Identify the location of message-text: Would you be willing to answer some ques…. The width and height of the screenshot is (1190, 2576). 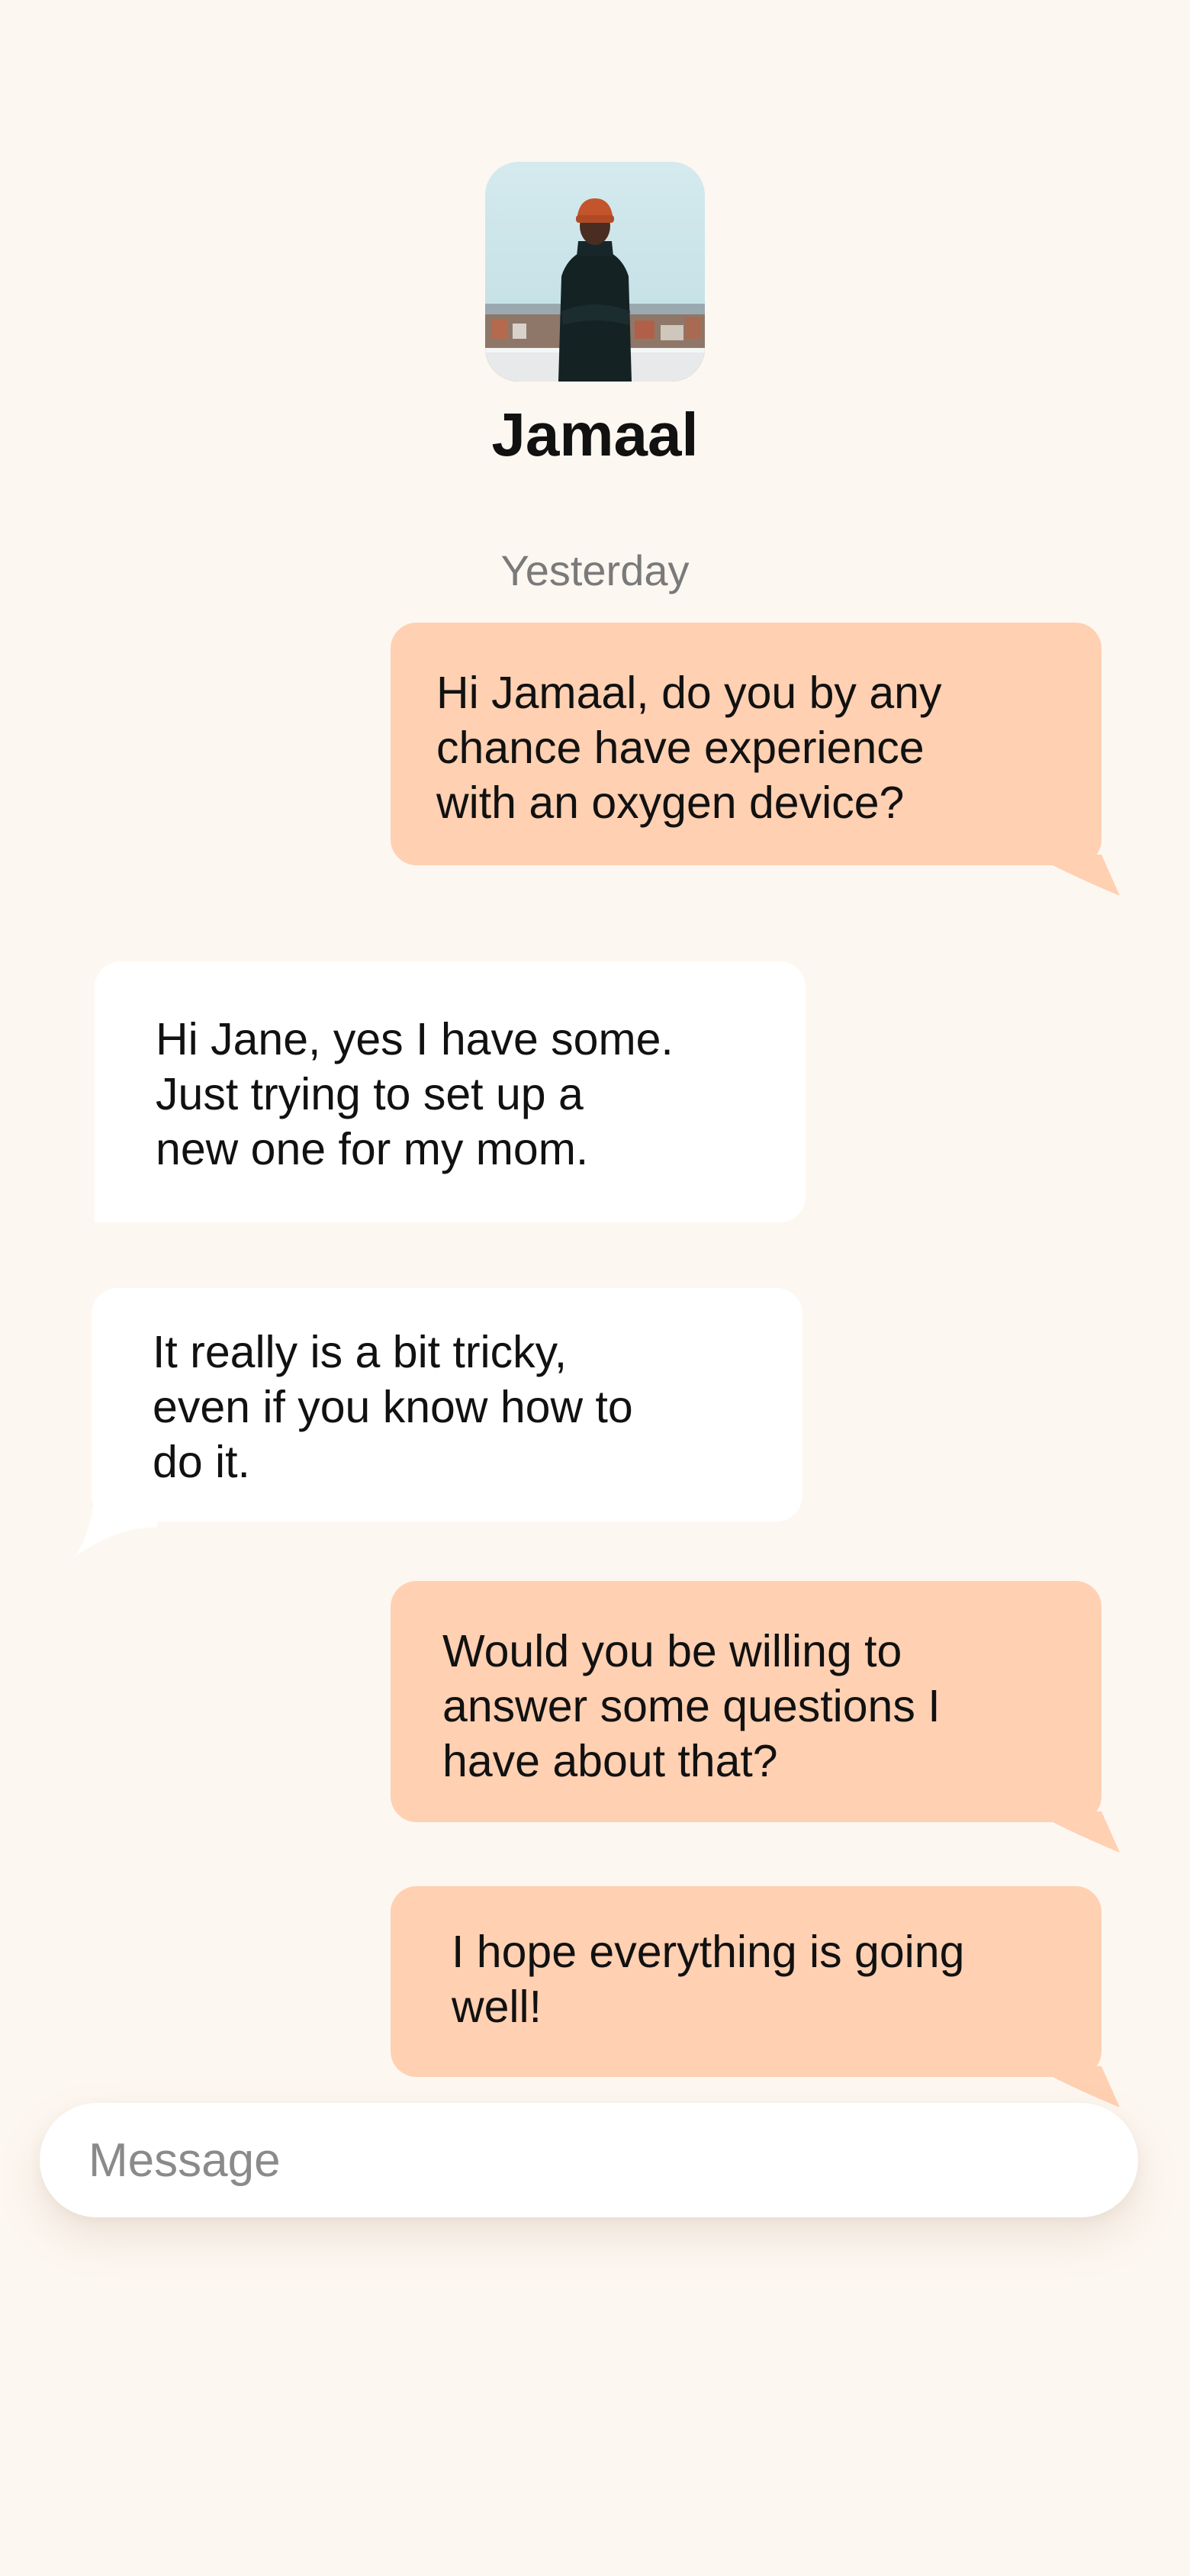
(691, 1706).